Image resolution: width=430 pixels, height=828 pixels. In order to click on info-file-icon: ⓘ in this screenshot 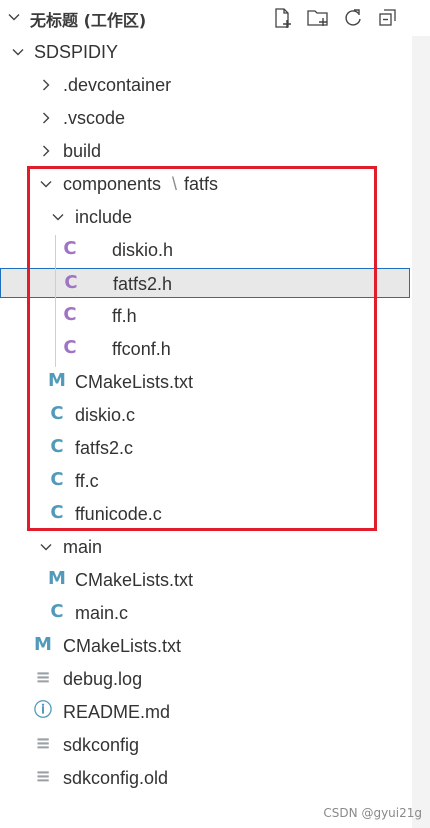, I will do `click(43, 710)`.